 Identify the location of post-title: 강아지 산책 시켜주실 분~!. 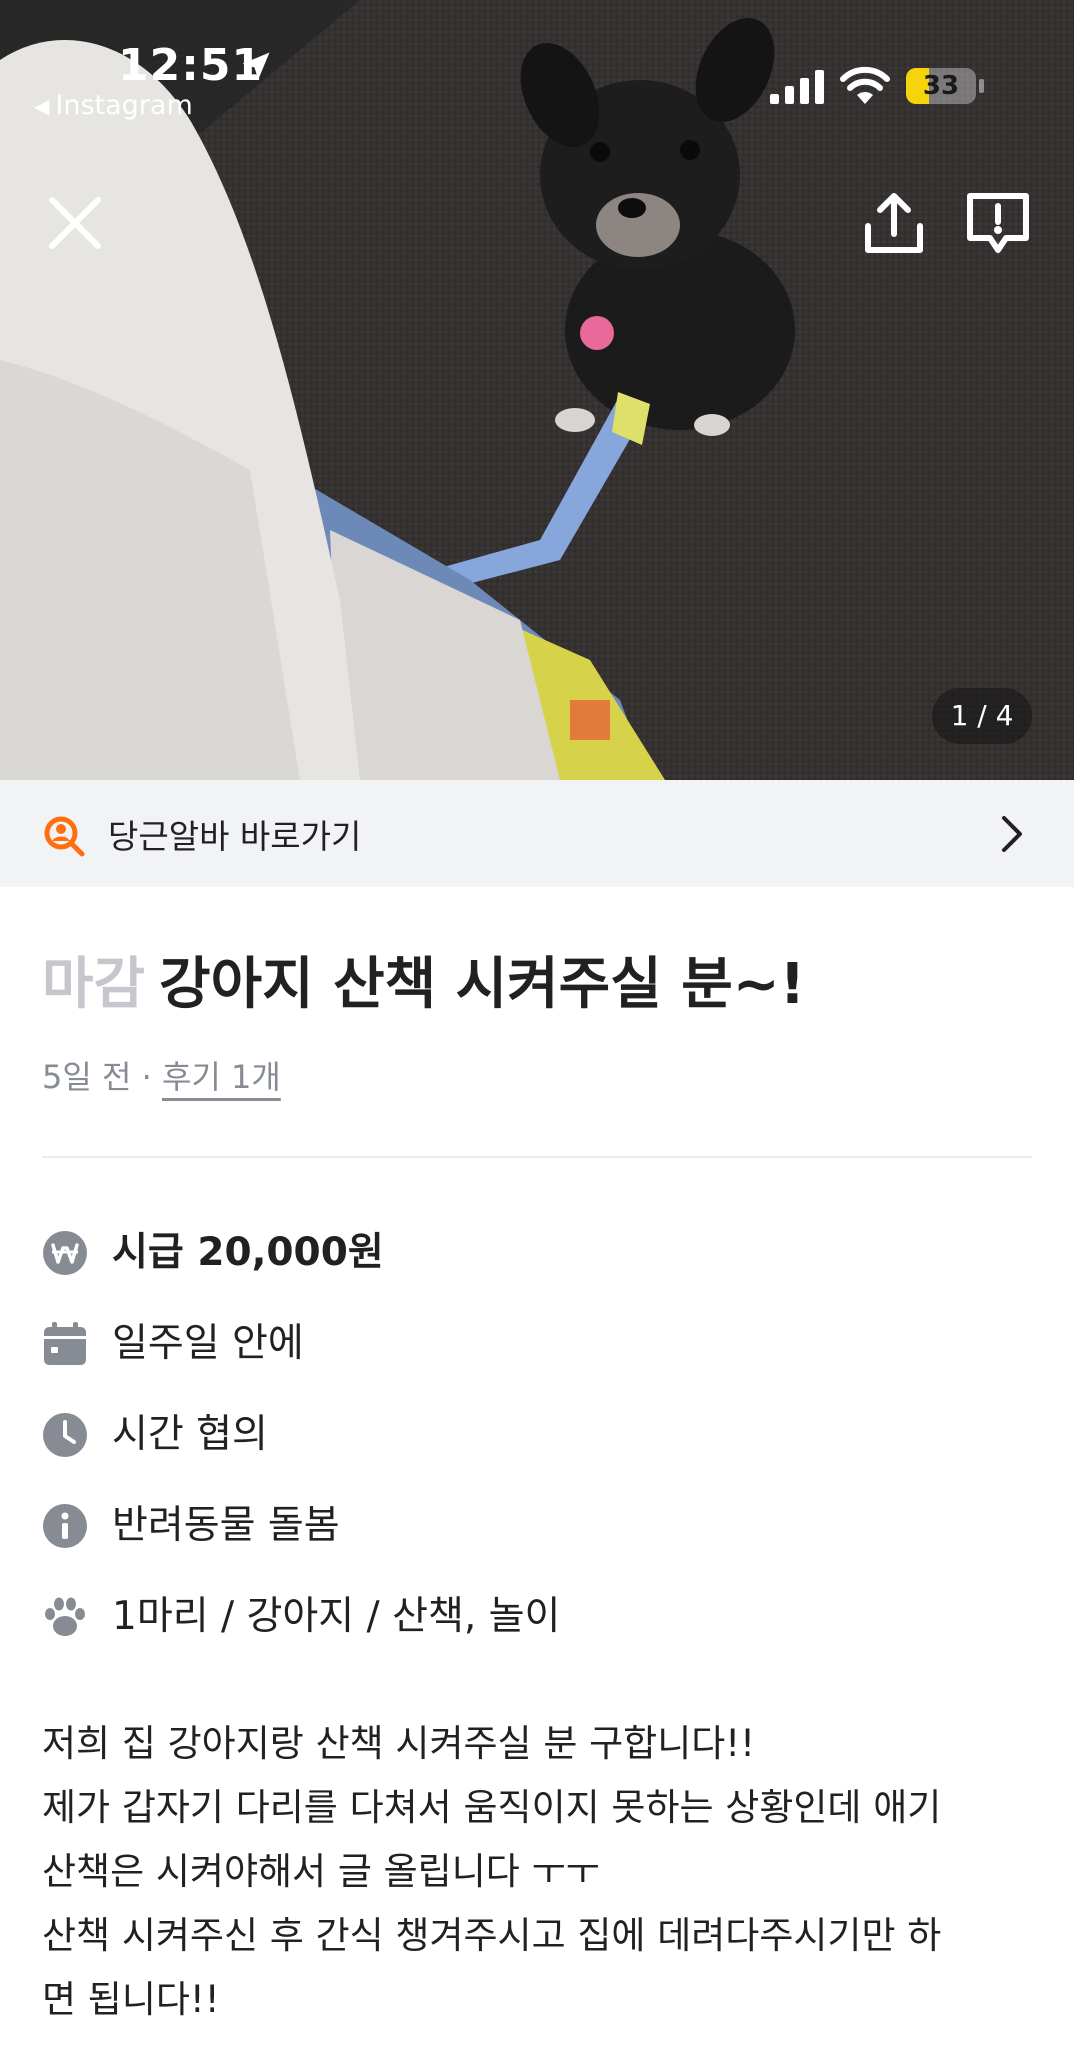
(482, 984).